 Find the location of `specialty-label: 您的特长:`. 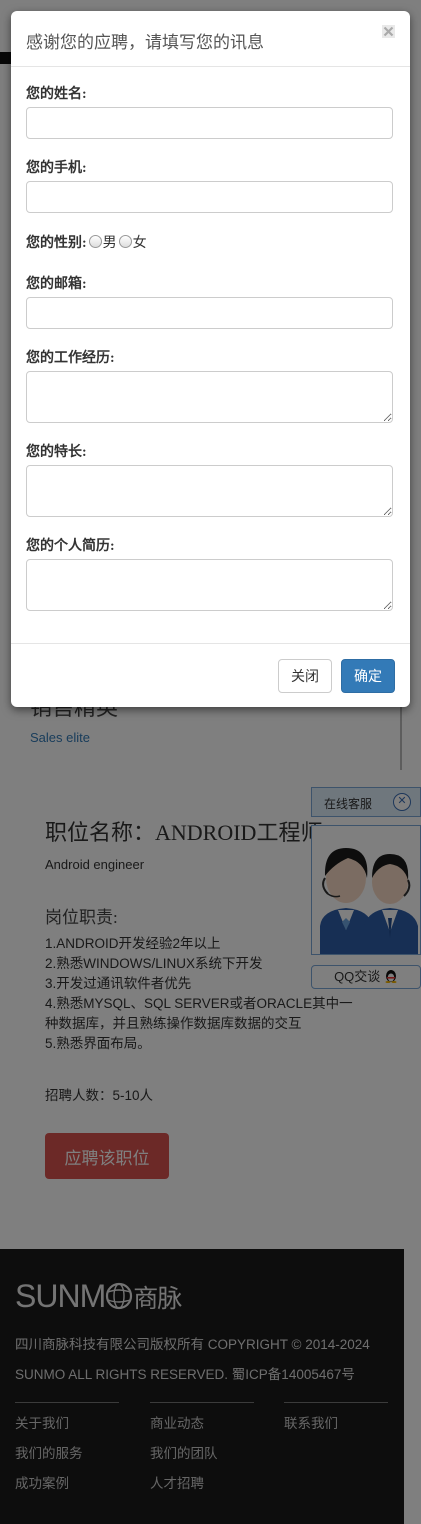

specialty-label: 您的特长: is located at coordinates (56, 452).